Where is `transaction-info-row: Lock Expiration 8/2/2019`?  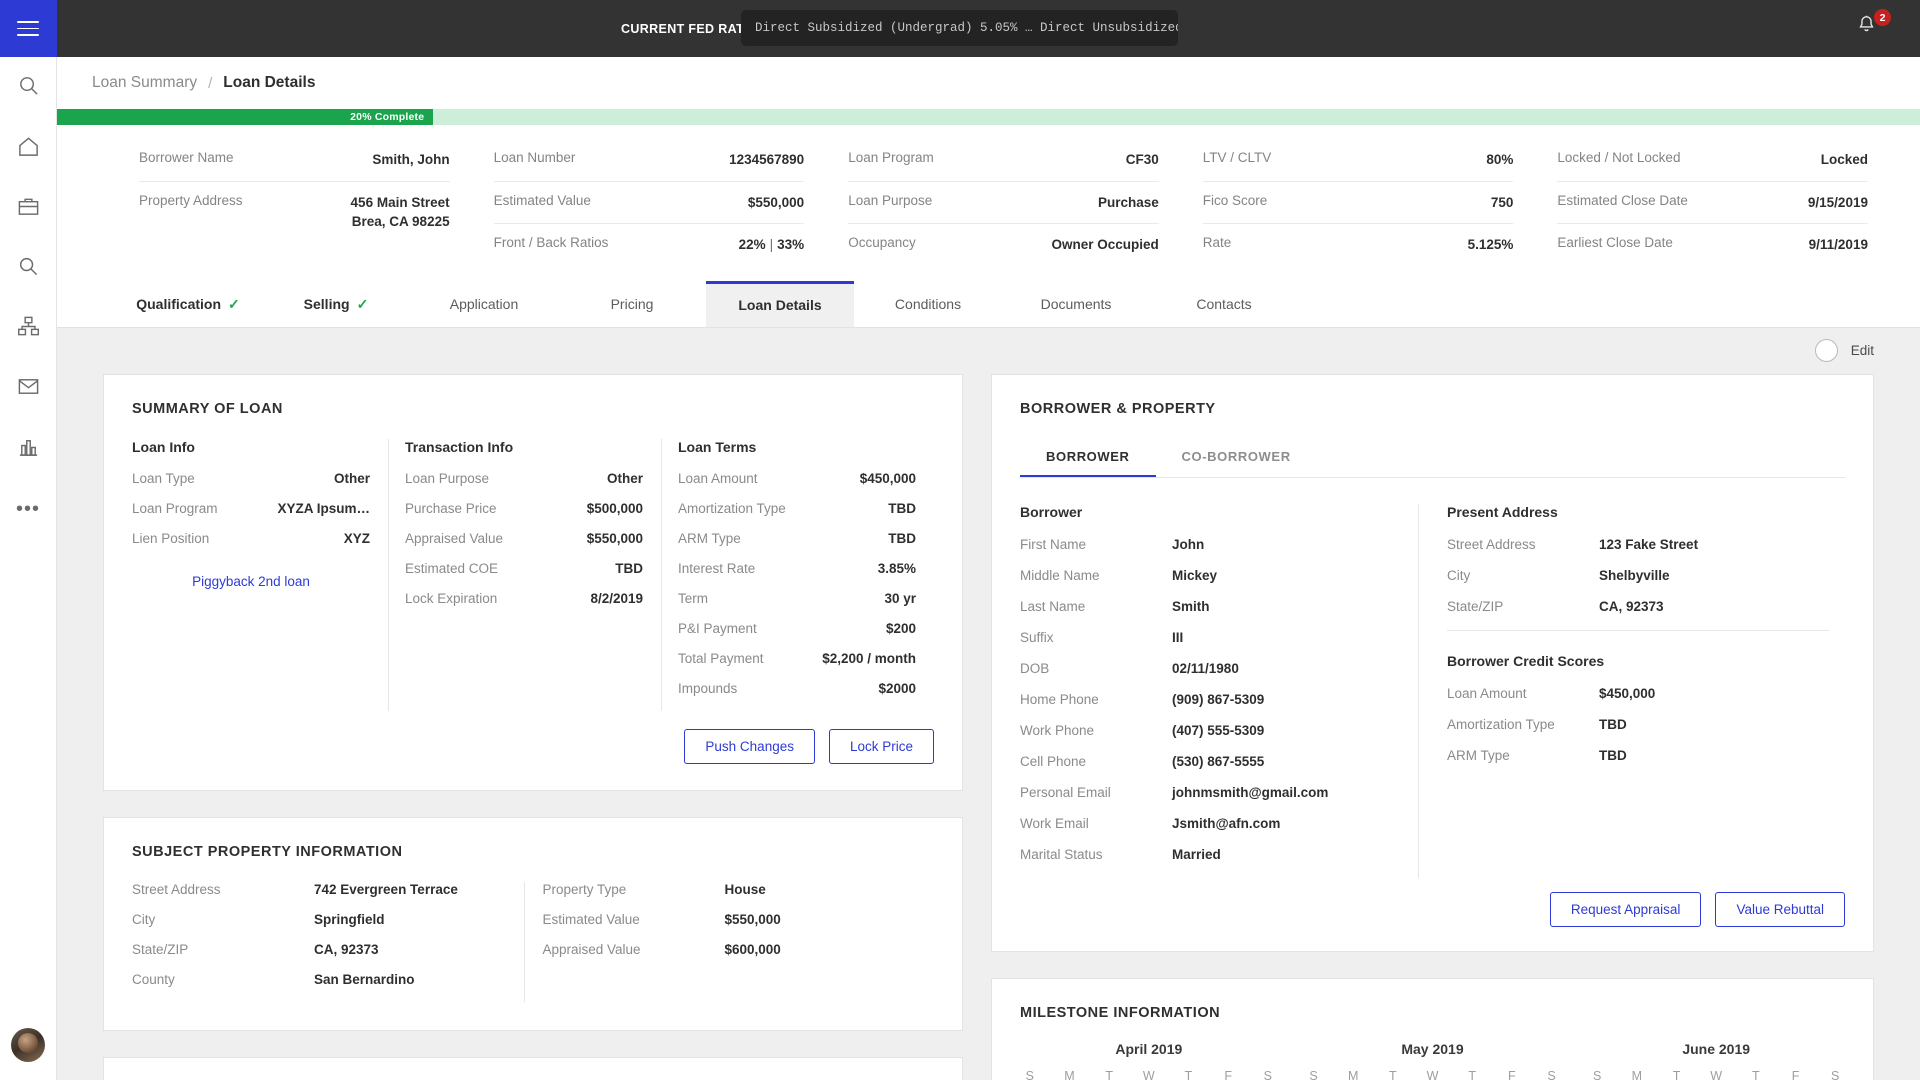
transaction-info-row: Lock Expiration 8/2/2019 is located at coordinates (524, 598).